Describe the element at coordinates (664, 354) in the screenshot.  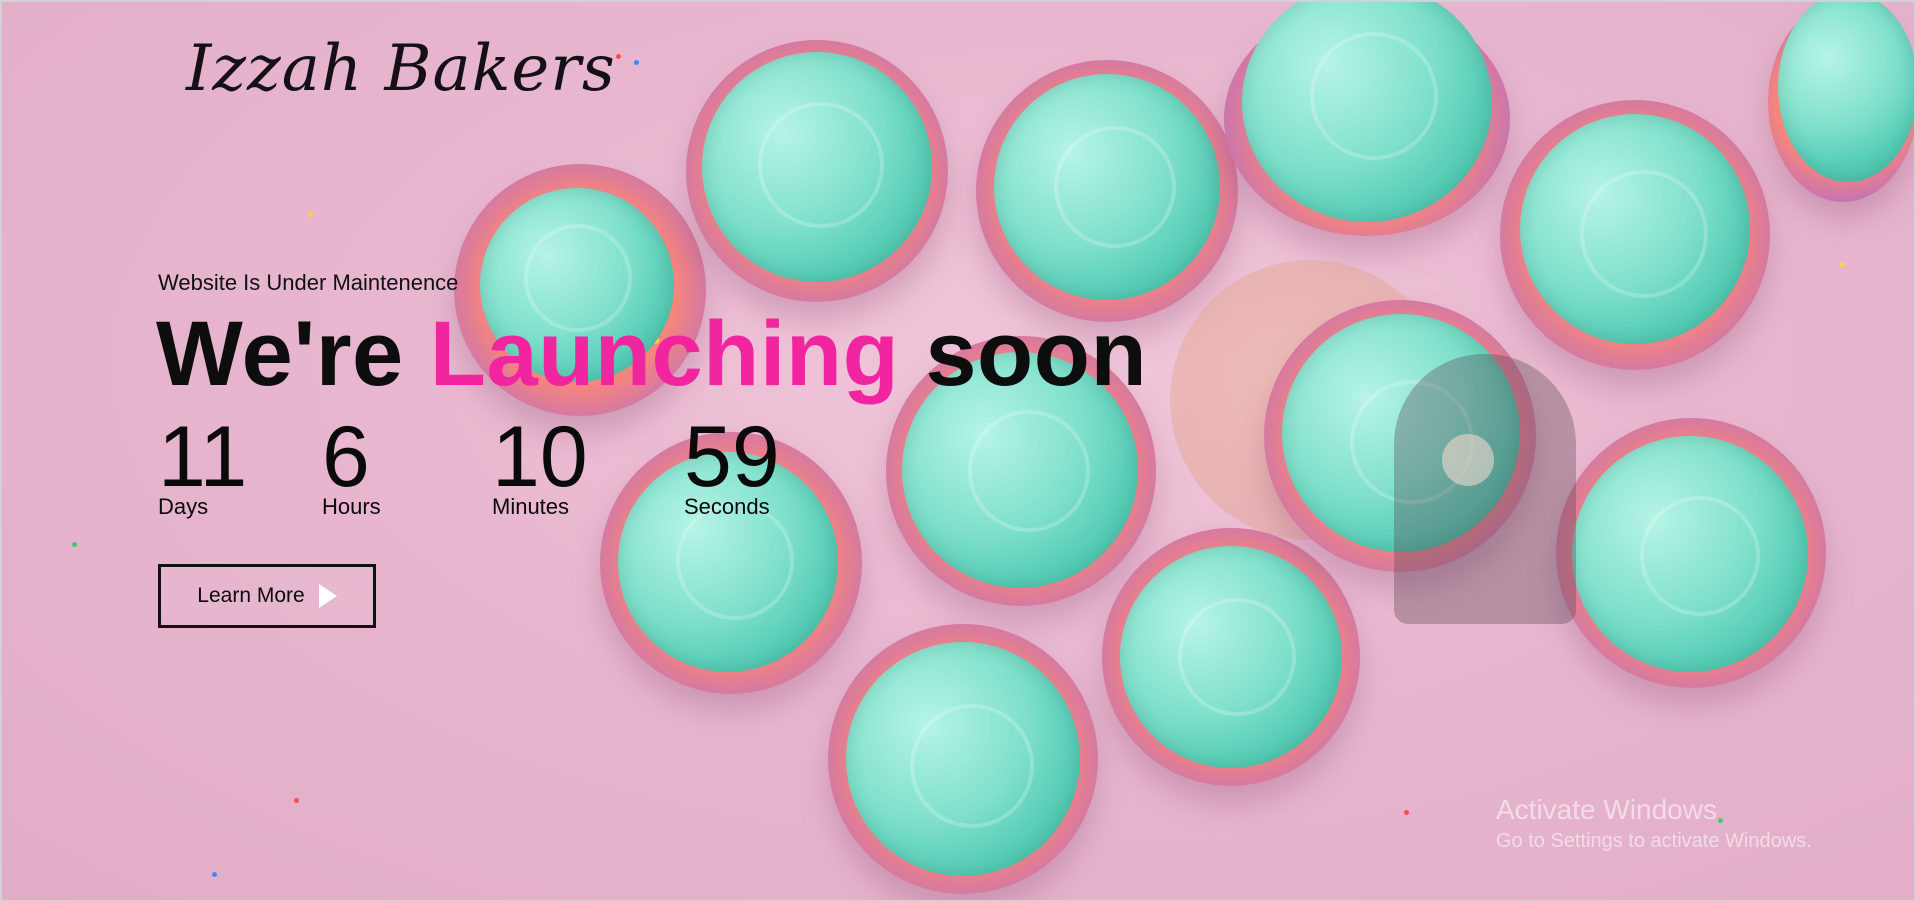
I see `headline-accent: Launching` at that location.